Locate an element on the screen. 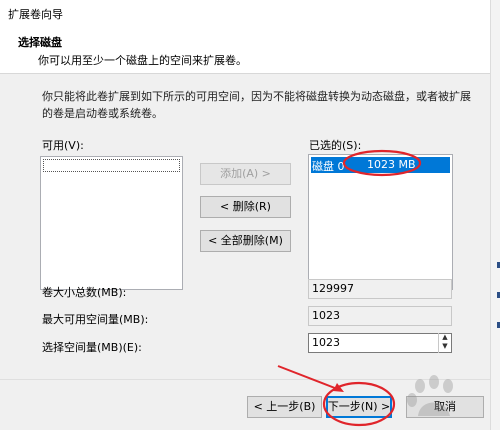 The width and height of the screenshot is (500, 430). remove-all-button: < 全部删除(M) is located at coordinates (245, 241).